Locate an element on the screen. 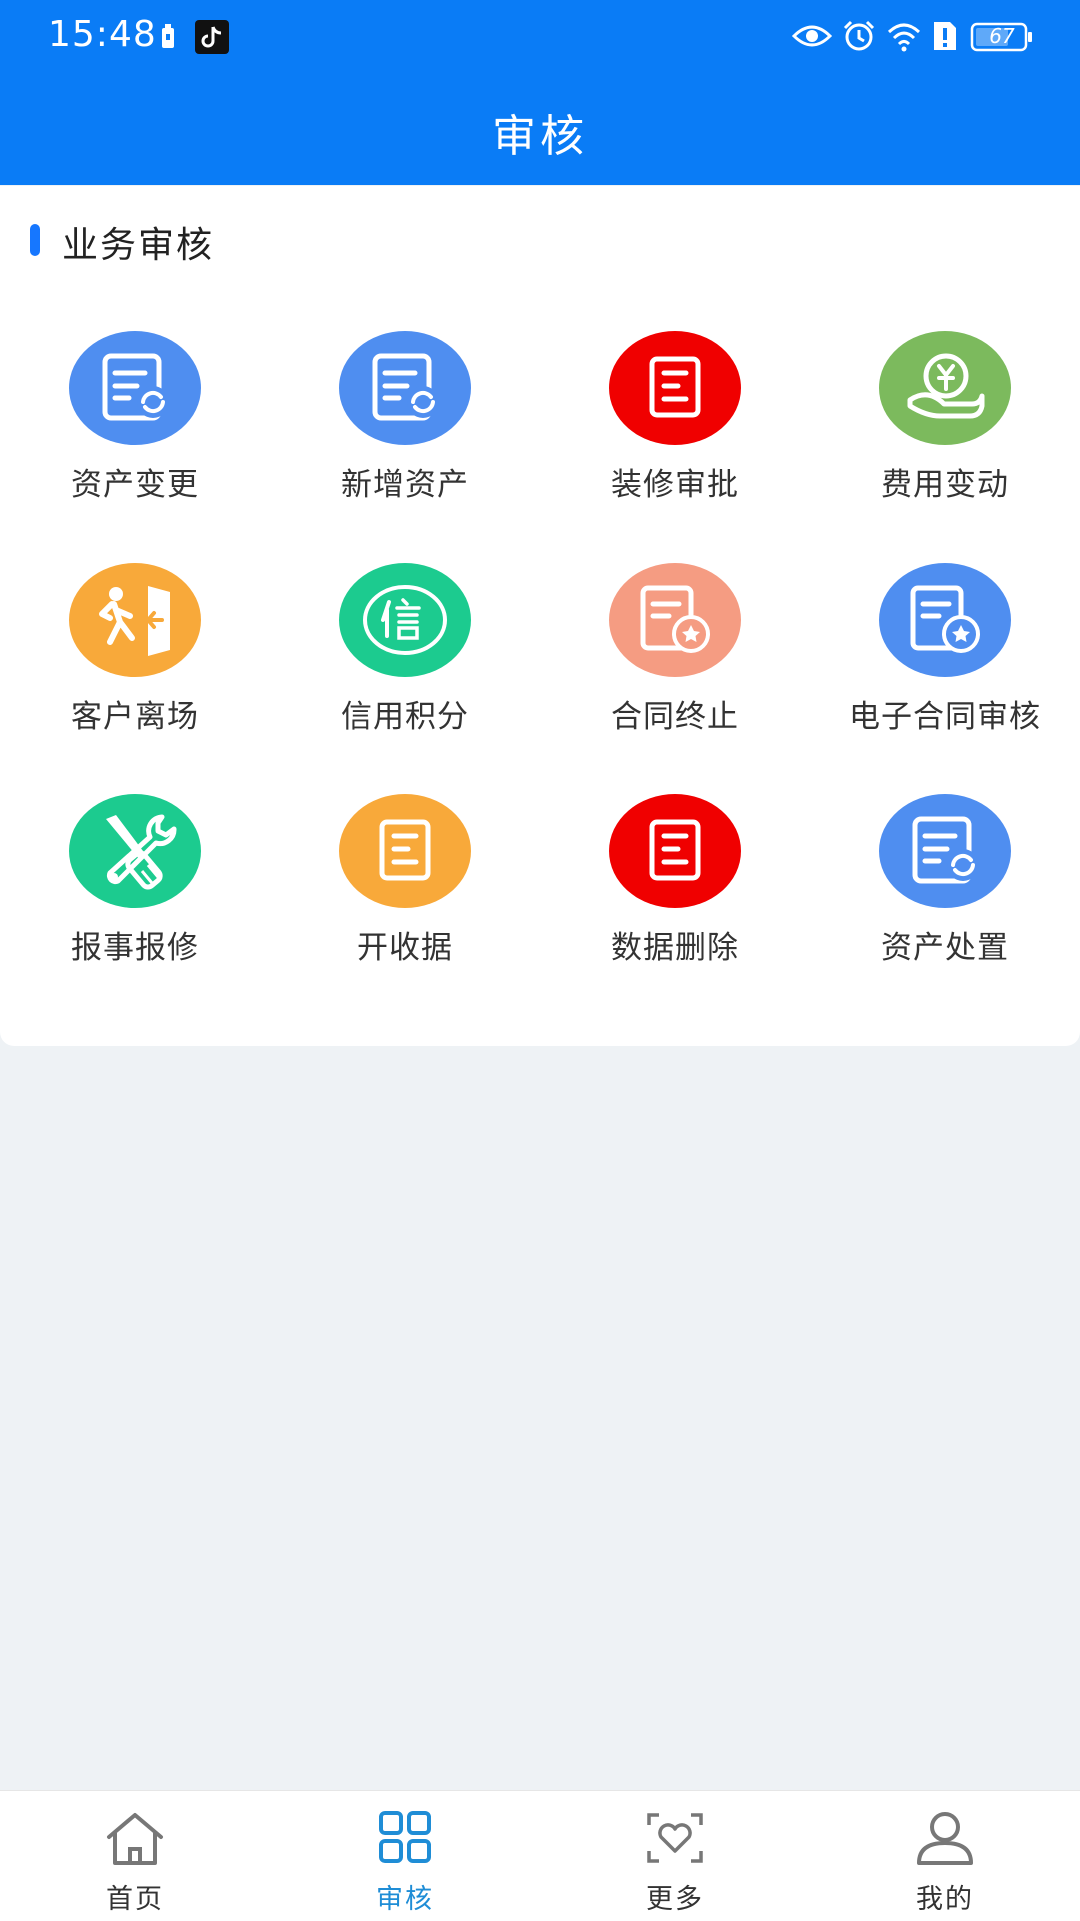  wifi-icon is located at coordinates (904, 37).